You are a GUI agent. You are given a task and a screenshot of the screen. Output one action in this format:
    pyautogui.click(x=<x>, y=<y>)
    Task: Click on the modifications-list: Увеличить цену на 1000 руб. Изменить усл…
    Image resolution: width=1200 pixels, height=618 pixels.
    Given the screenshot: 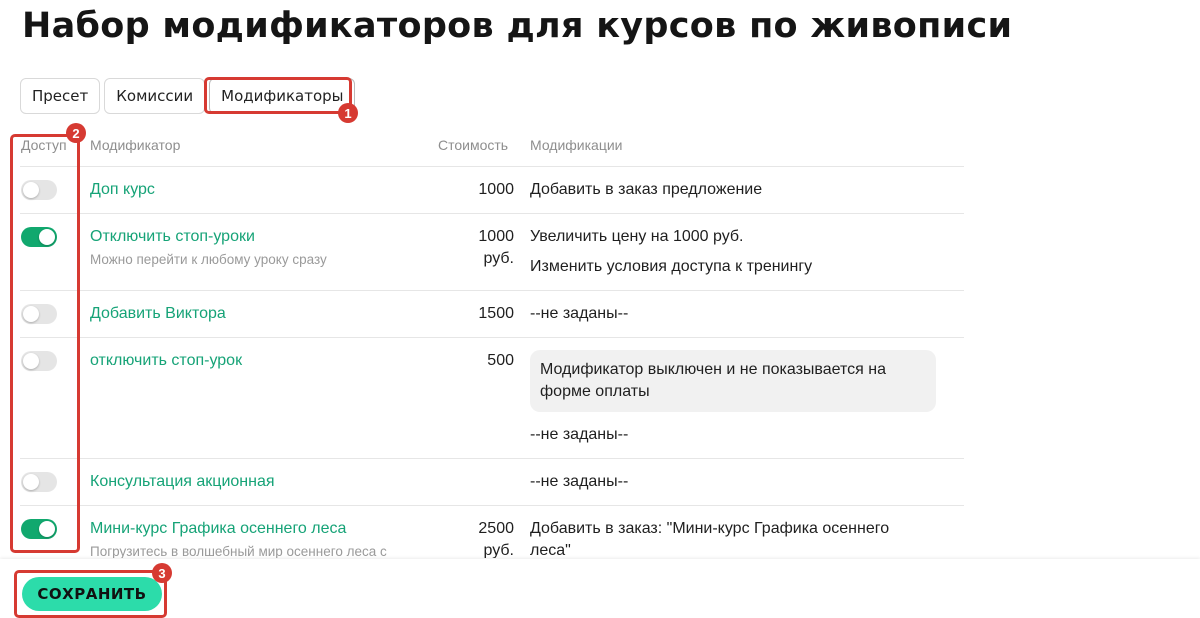 What is the action you would take?
    pyautogui.click(x=671, y=252)
    